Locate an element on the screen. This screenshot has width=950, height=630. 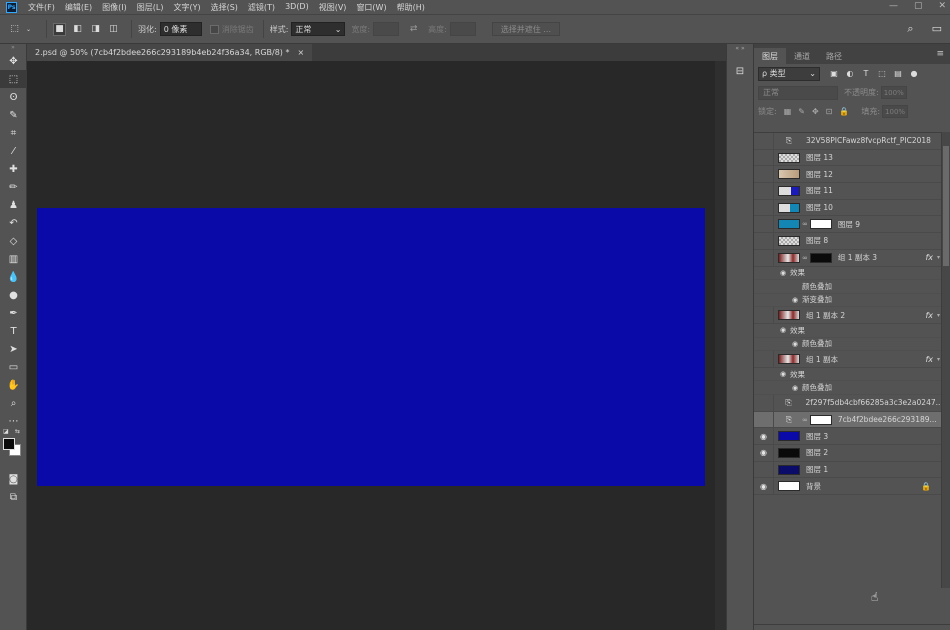
lasso-tool-icon: ʘ is located at coordinates (13, 97).